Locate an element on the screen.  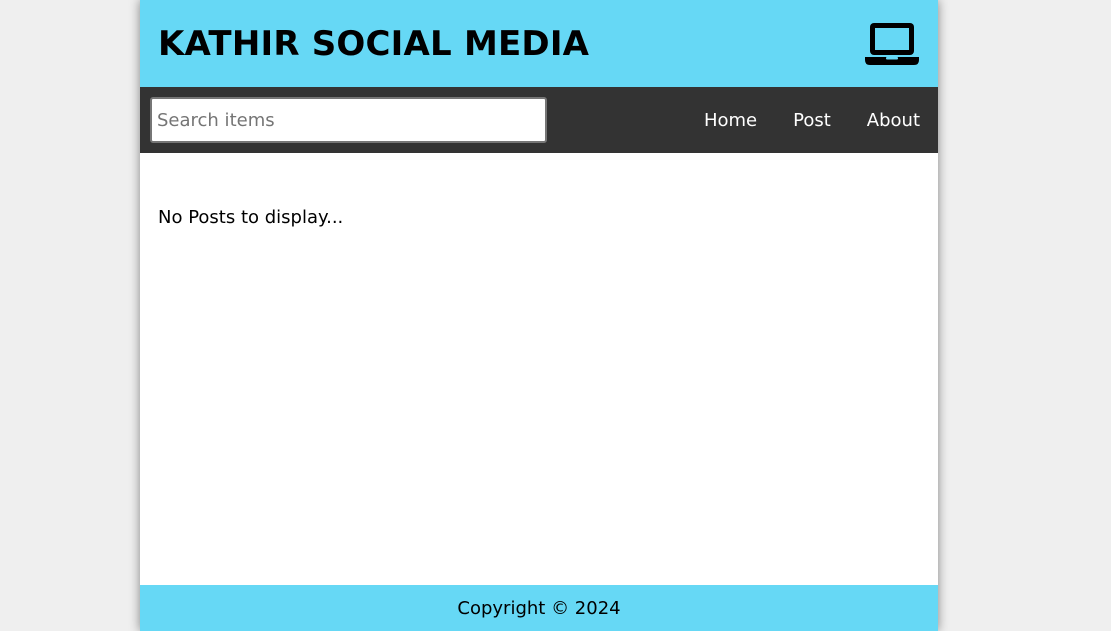
nav-link-home: Home is located at coordinates (730, 120).